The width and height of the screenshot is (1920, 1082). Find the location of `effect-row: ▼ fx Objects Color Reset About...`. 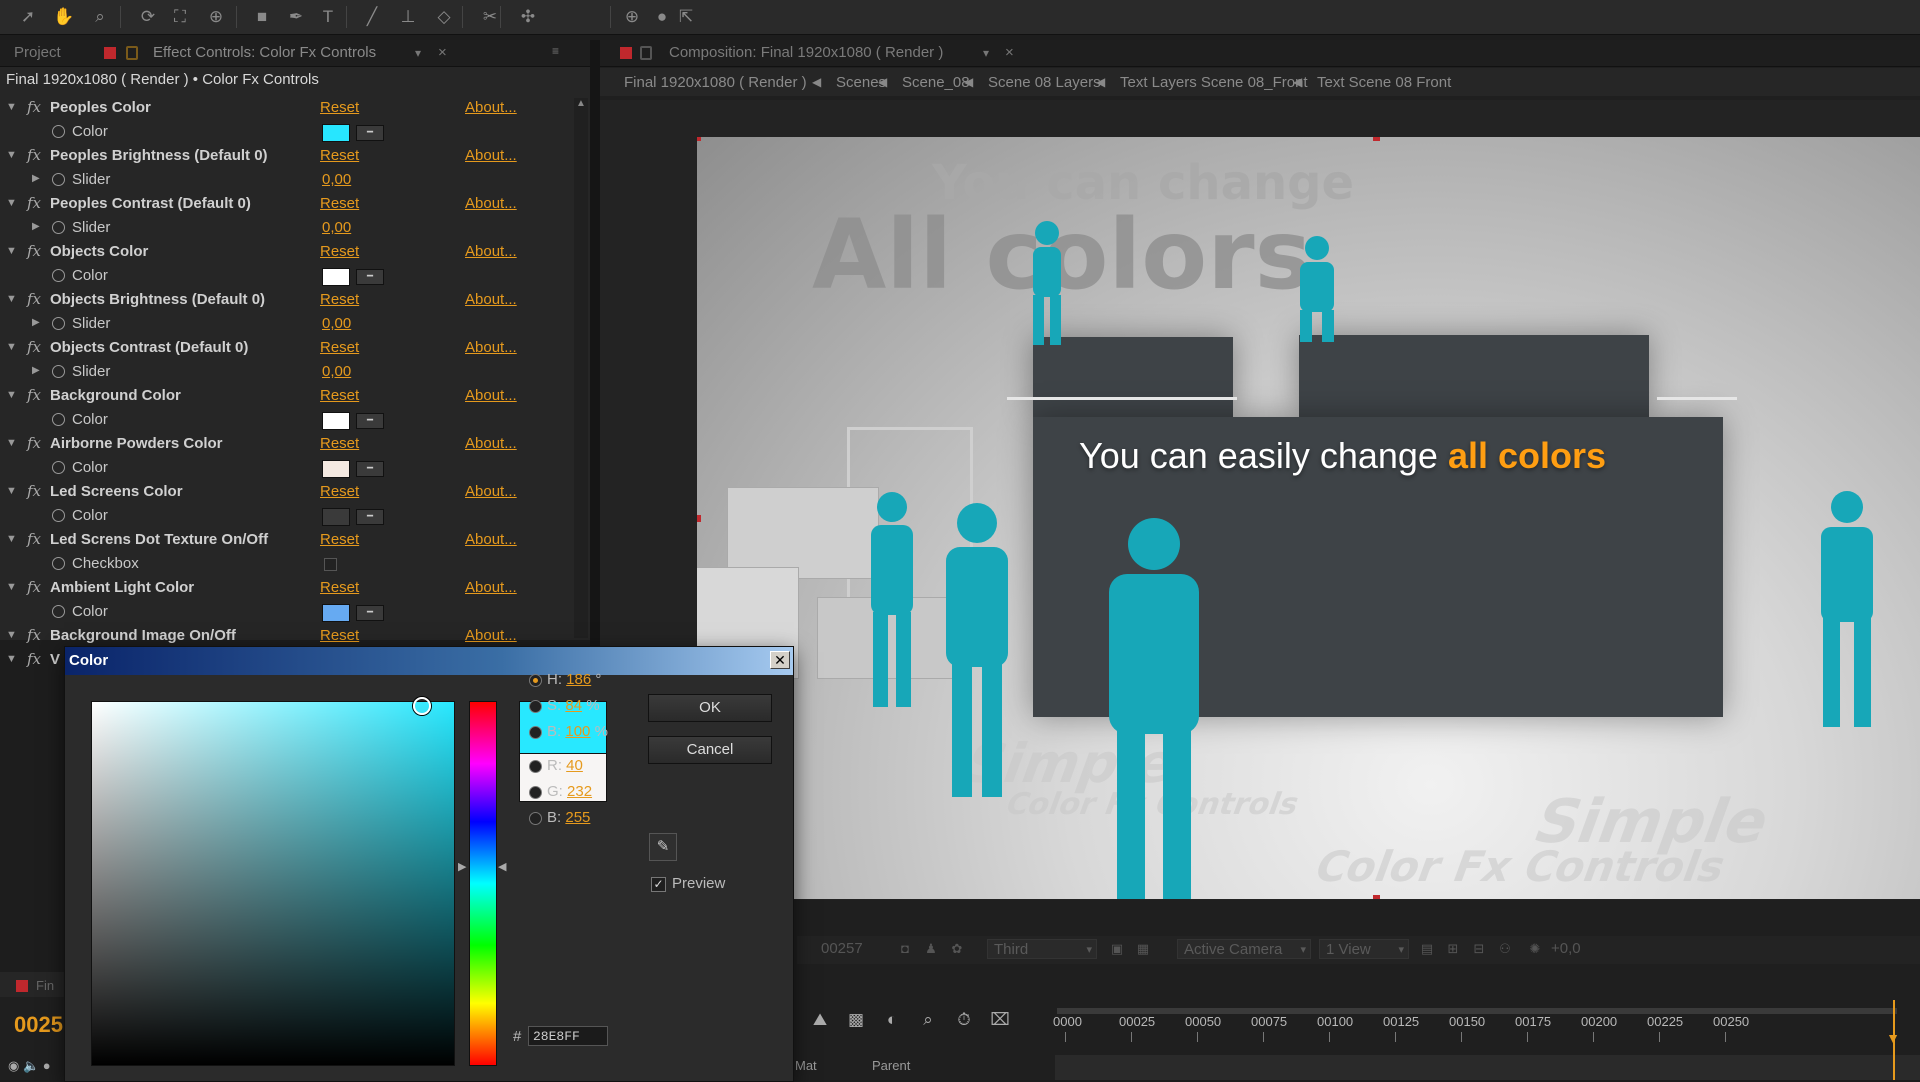

effect-row: ▼ fx Objects Color Reset About... is located at coordinates (285, 252).